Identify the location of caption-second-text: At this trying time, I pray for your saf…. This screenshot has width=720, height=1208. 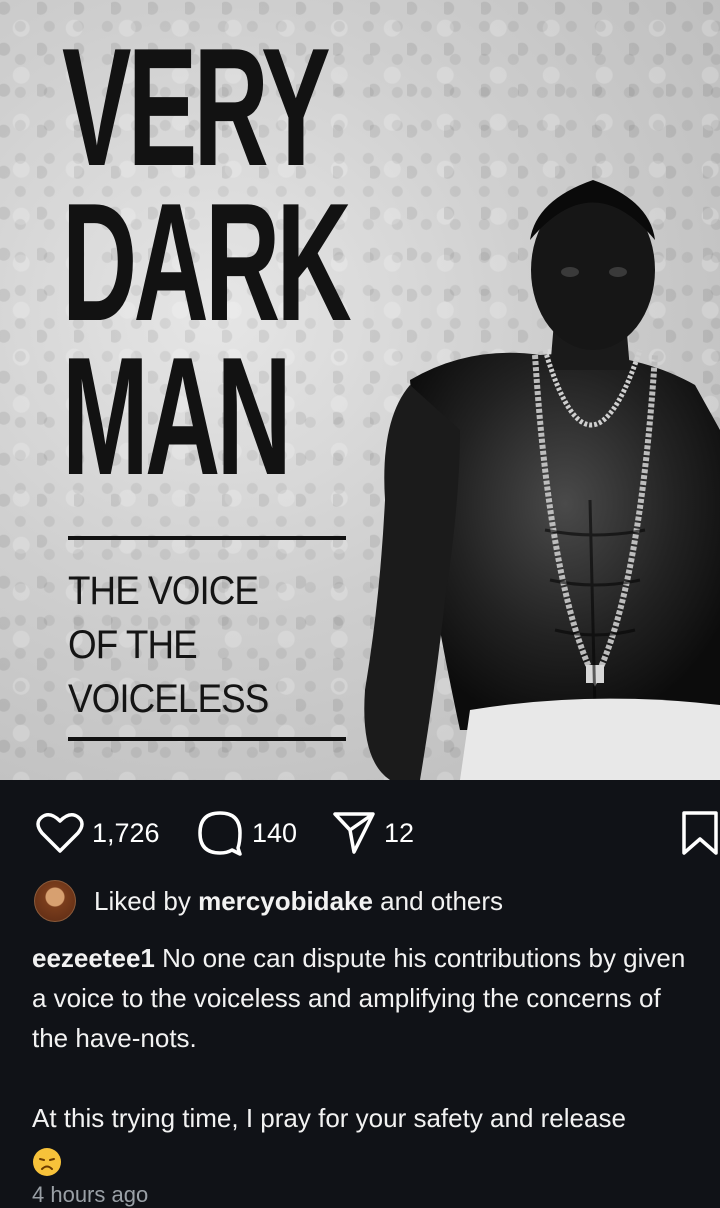
(329, 1118).